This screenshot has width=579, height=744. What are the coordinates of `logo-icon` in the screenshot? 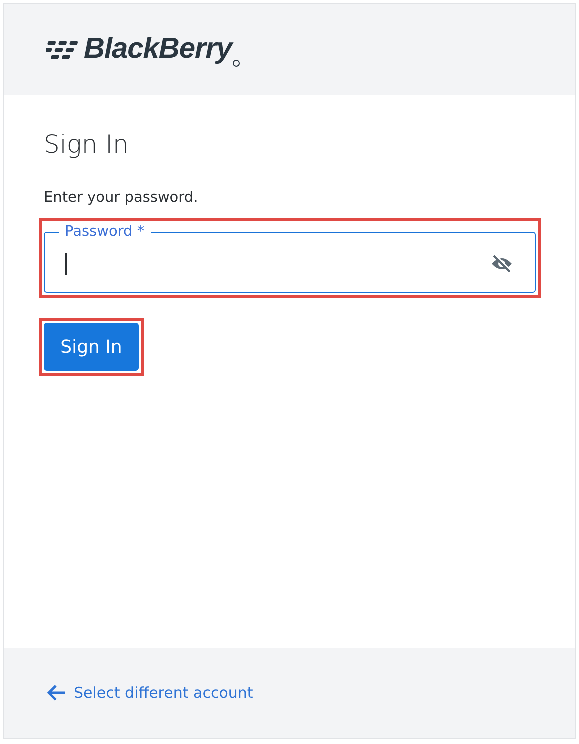 It's located at (63, 49).